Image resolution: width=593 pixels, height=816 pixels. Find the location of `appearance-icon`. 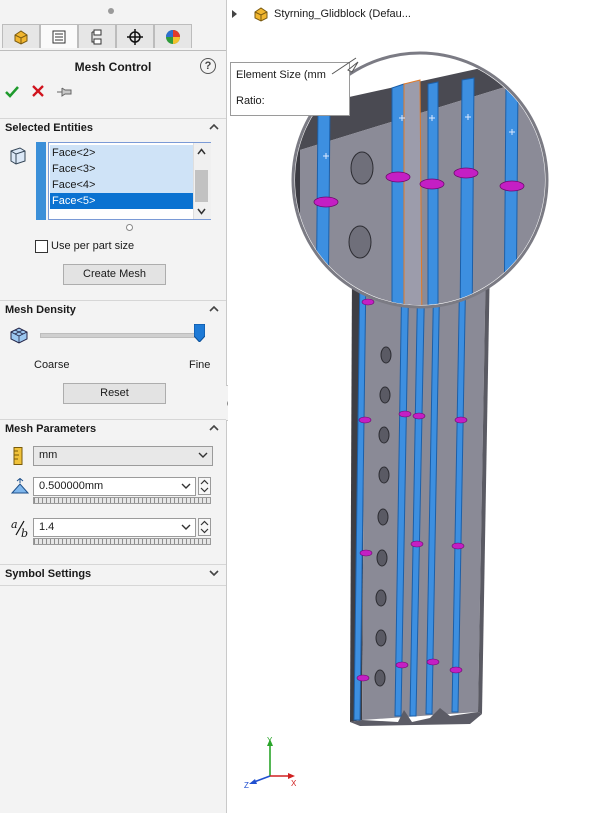

appearance-icon is located at coordinates (173, 36).